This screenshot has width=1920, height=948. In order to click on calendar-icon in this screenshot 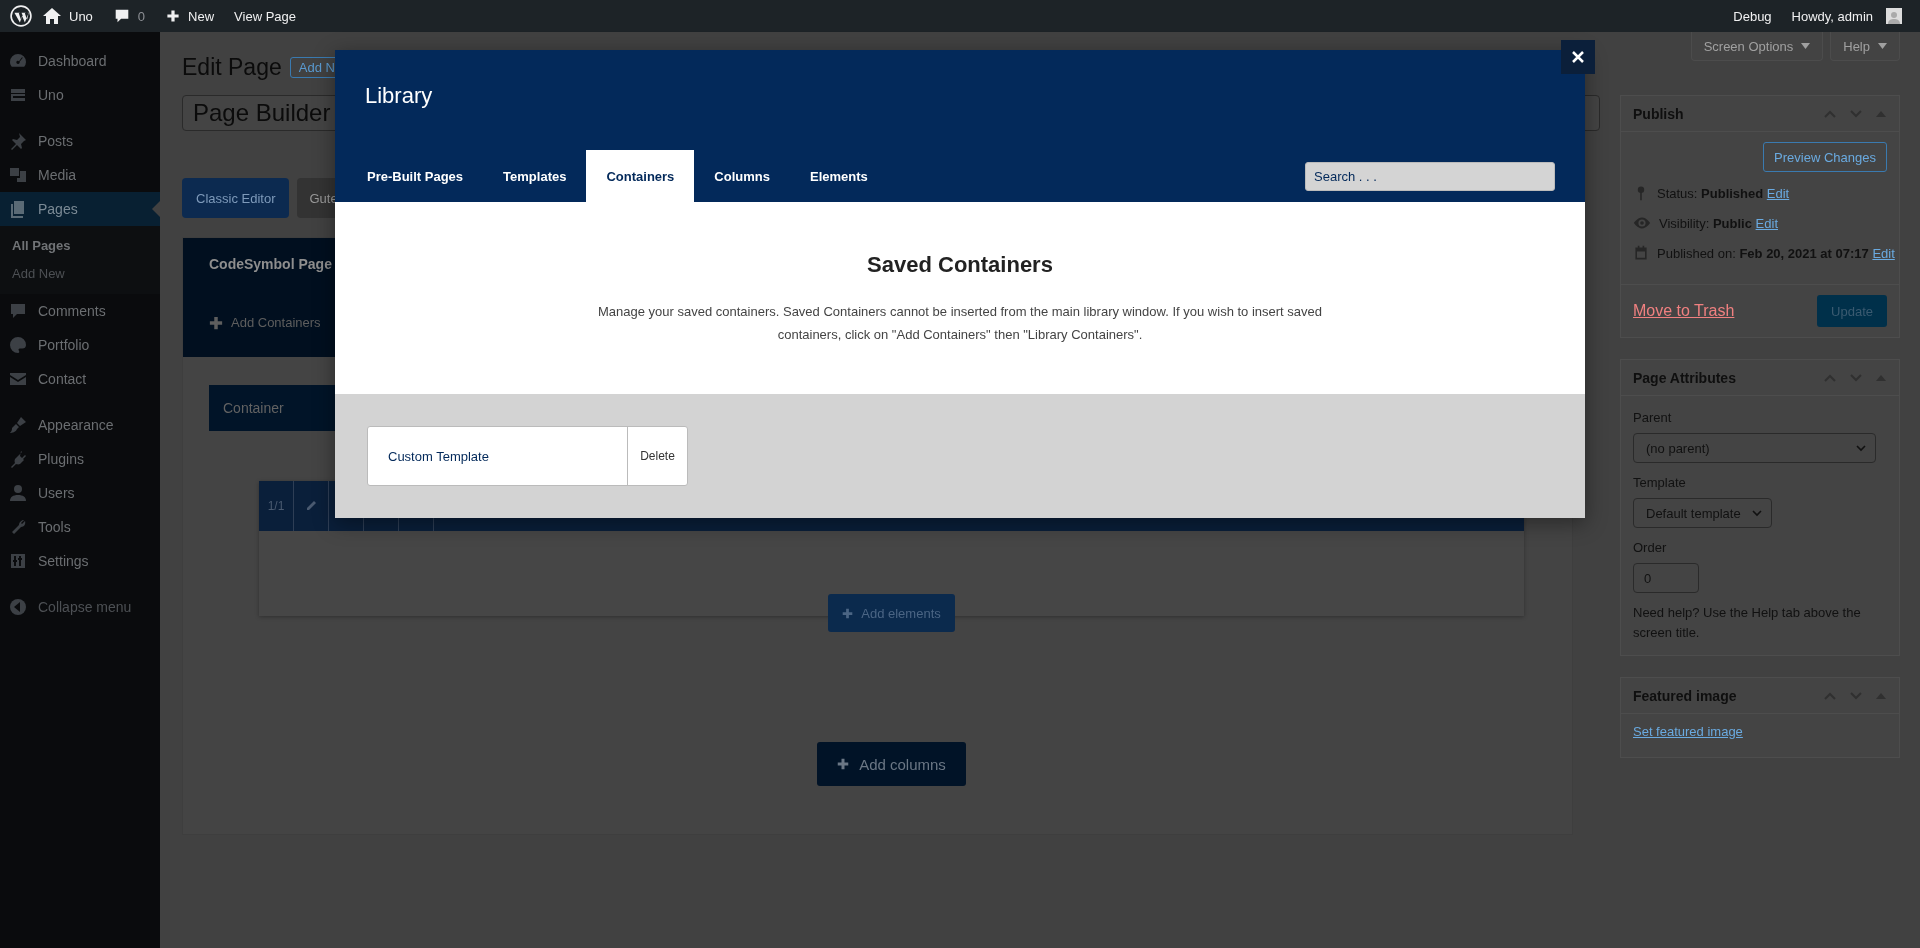, I will do `click(1641, 253)`.